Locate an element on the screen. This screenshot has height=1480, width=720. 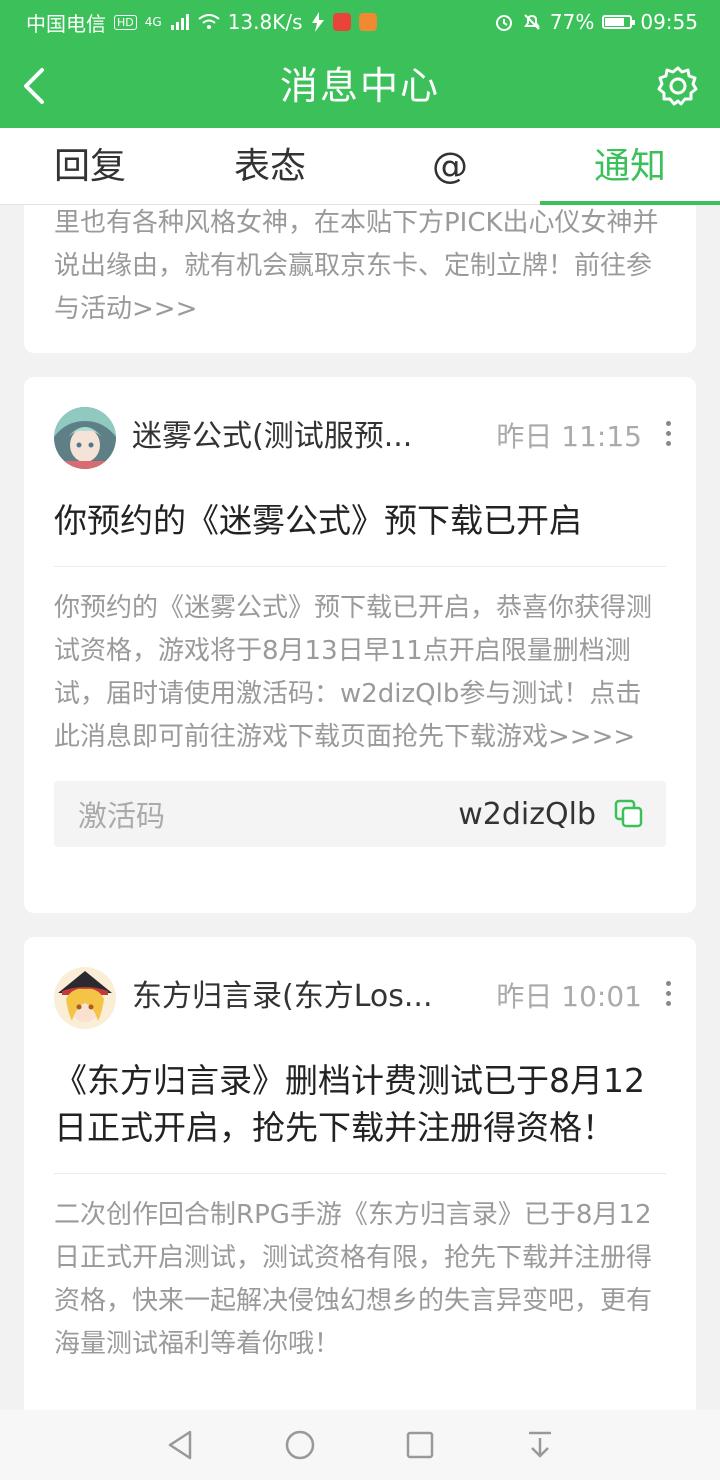
clock: 09:55 is located at coordinates (669, 22).